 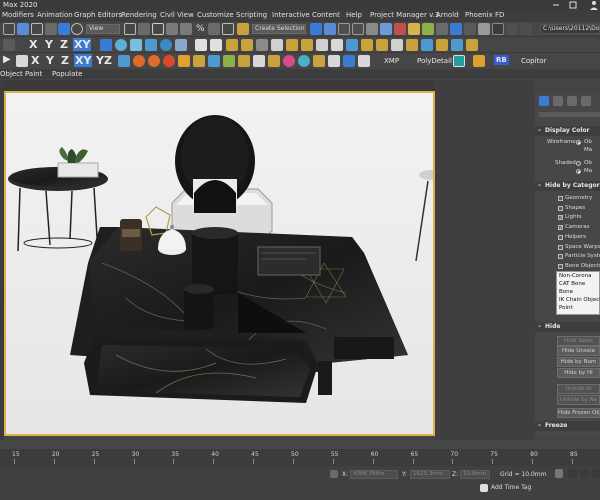 I want to click on axis-z-button: Z, so click(x=64, y=44).